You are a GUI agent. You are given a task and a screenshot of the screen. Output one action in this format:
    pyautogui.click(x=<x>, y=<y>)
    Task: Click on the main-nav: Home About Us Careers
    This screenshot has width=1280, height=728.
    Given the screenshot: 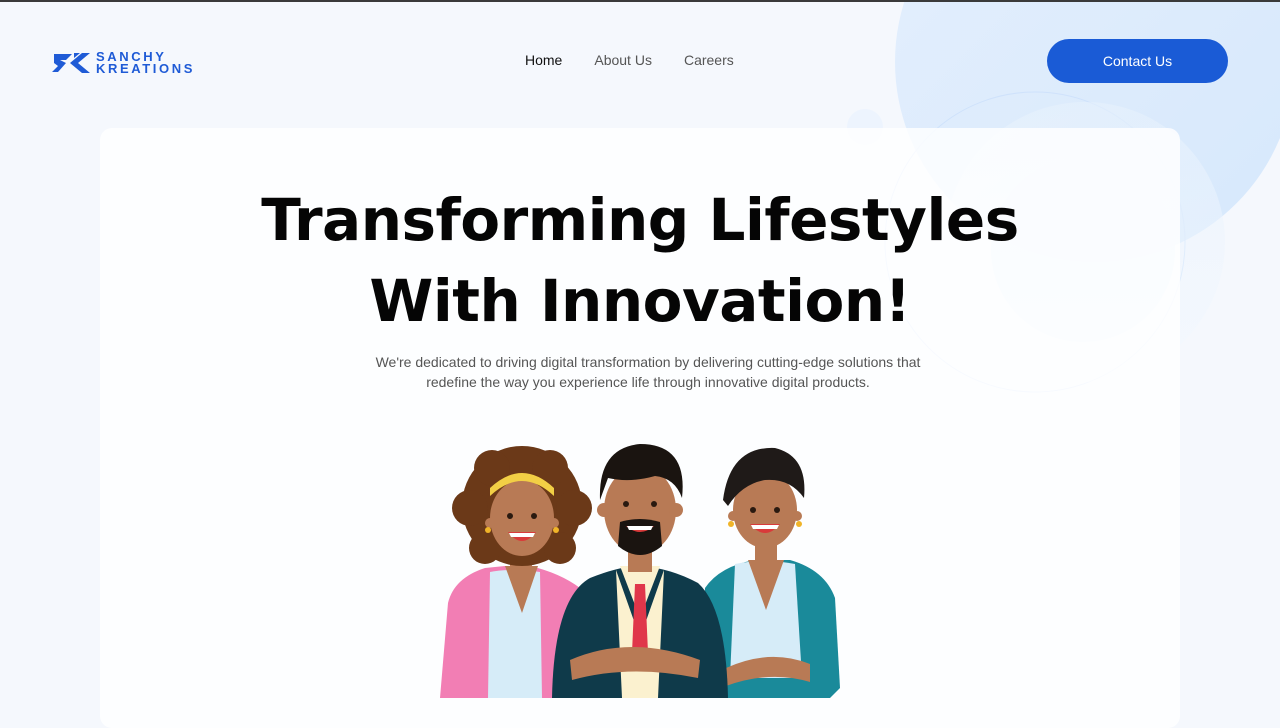 What is the action you would take?
    pyautogui.click(x=629, y=60)
    